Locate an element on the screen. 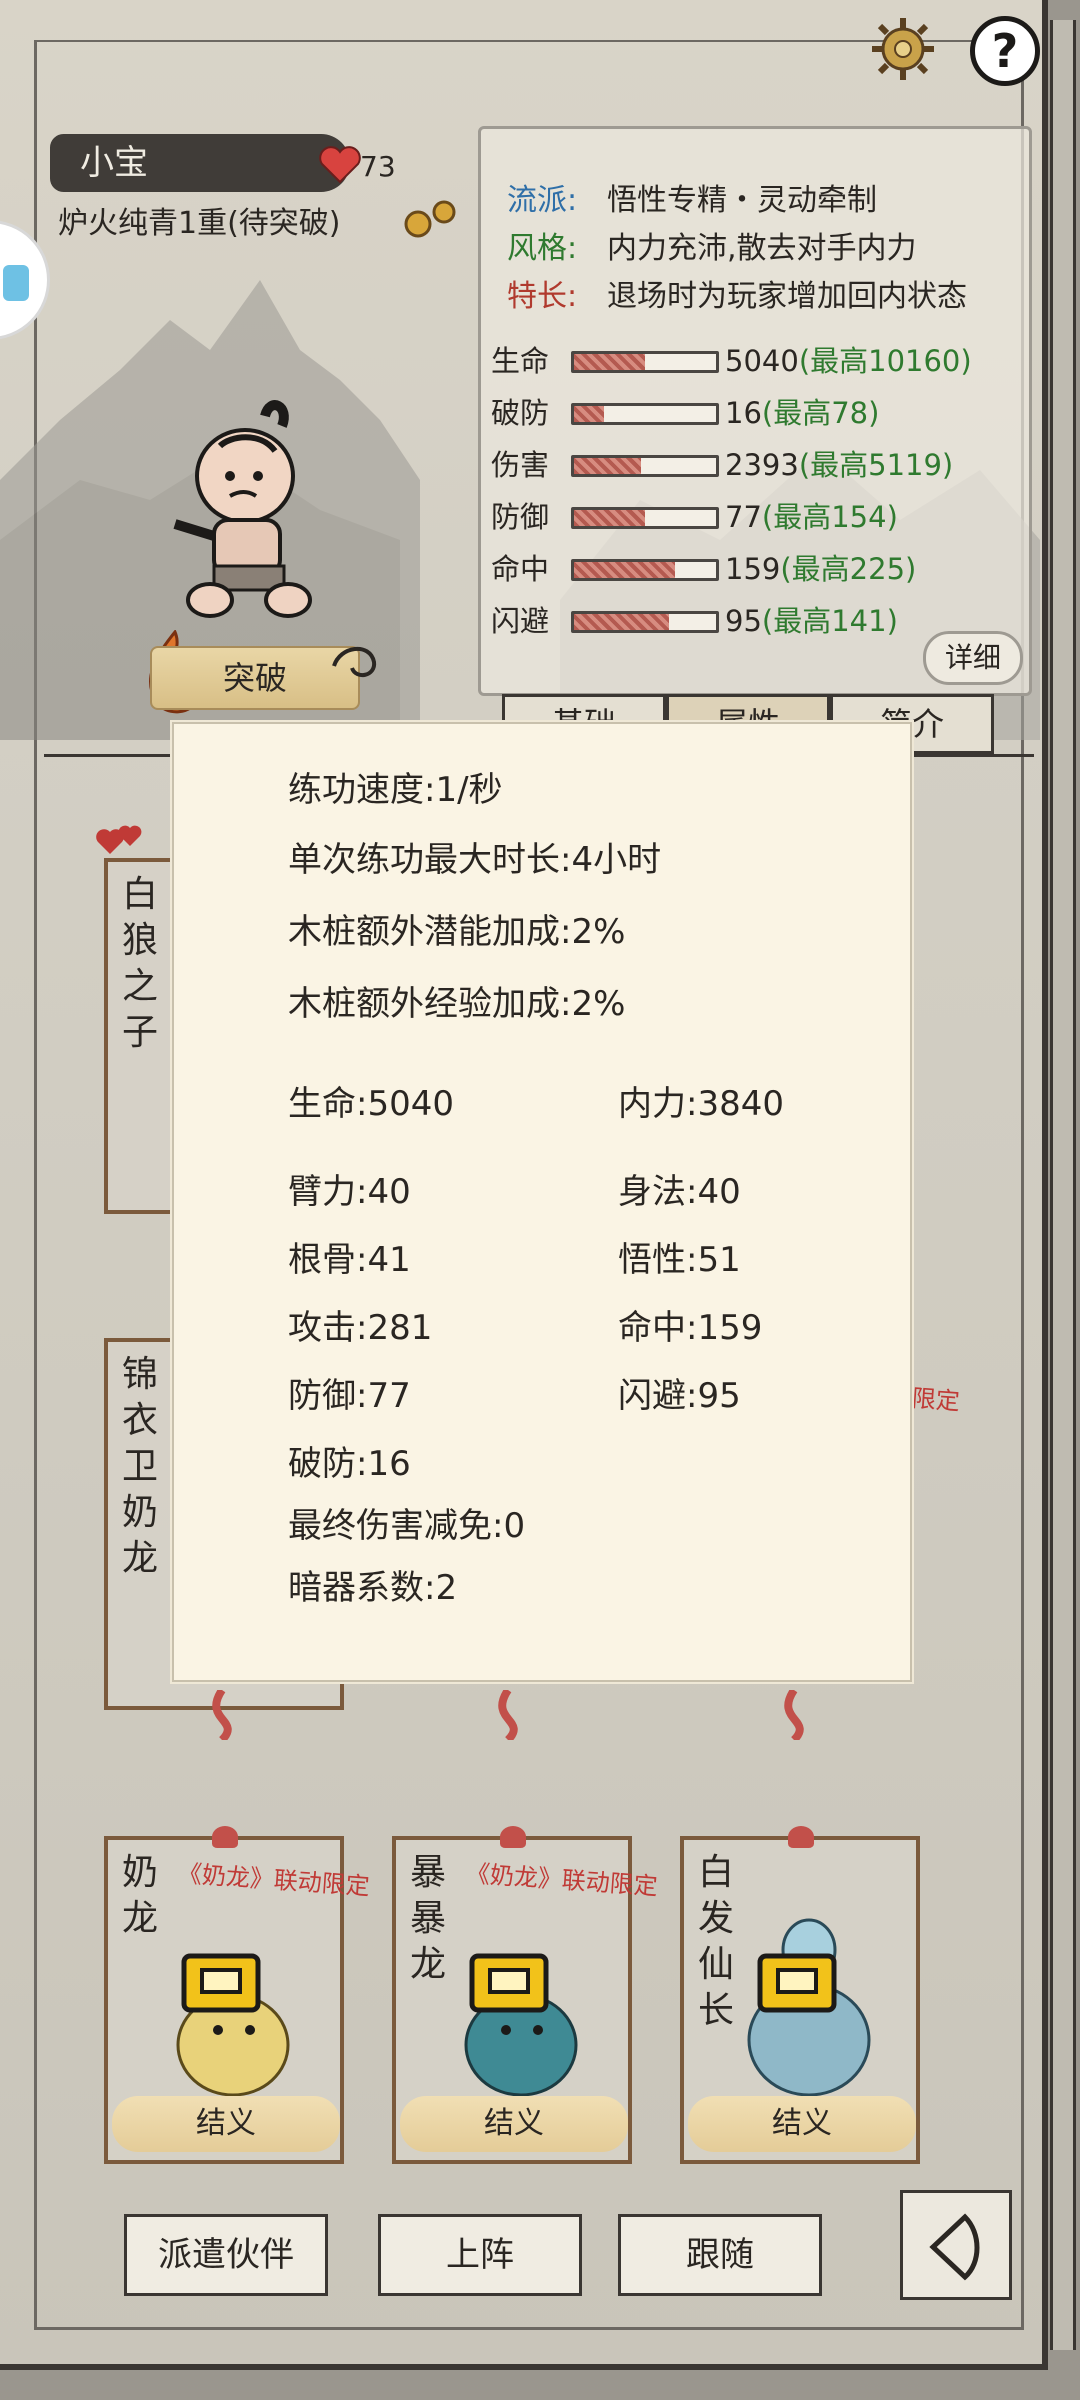 The height and width of the screenshot is (2400, 1080). stat-row: 生命 5040(最高10160) is located at coordinates (759, 361).